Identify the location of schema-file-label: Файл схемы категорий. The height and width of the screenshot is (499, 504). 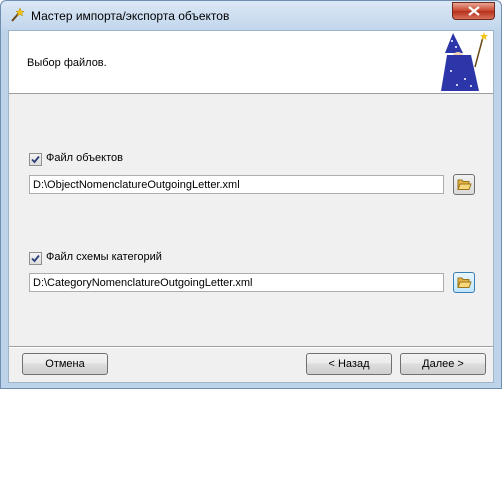
(104, 257).